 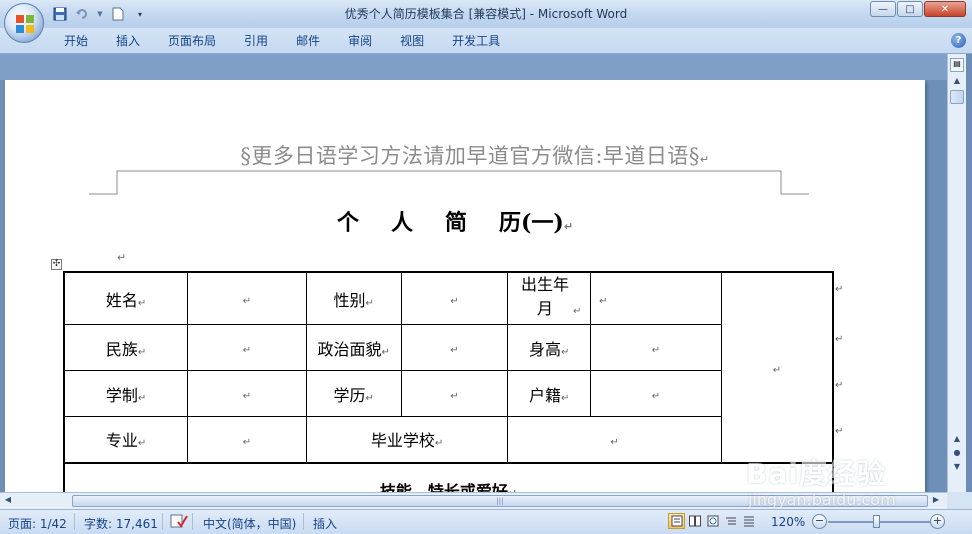 I want to click on education-field: ↵, so click(x=454, y=393).